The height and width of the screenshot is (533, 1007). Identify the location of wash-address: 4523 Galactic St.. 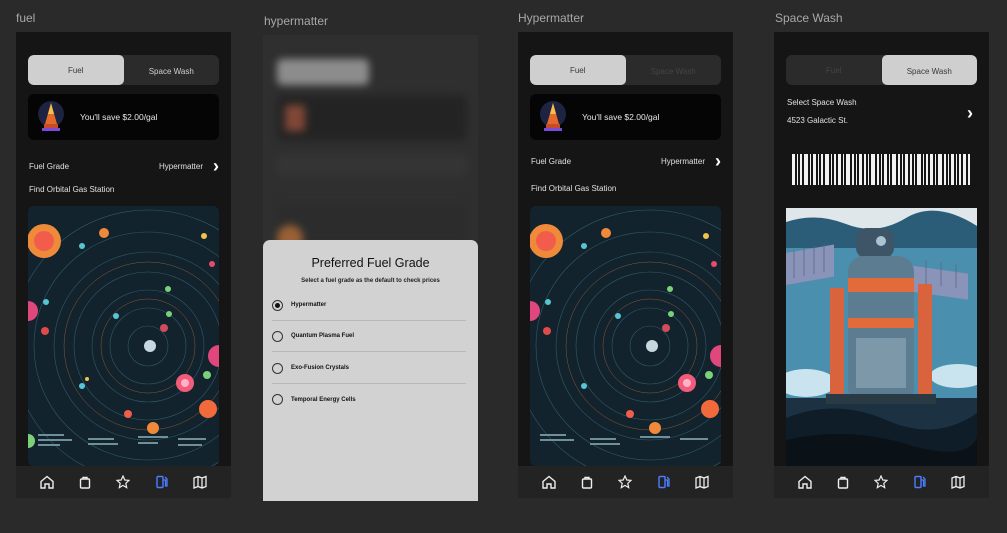
(817, 120).